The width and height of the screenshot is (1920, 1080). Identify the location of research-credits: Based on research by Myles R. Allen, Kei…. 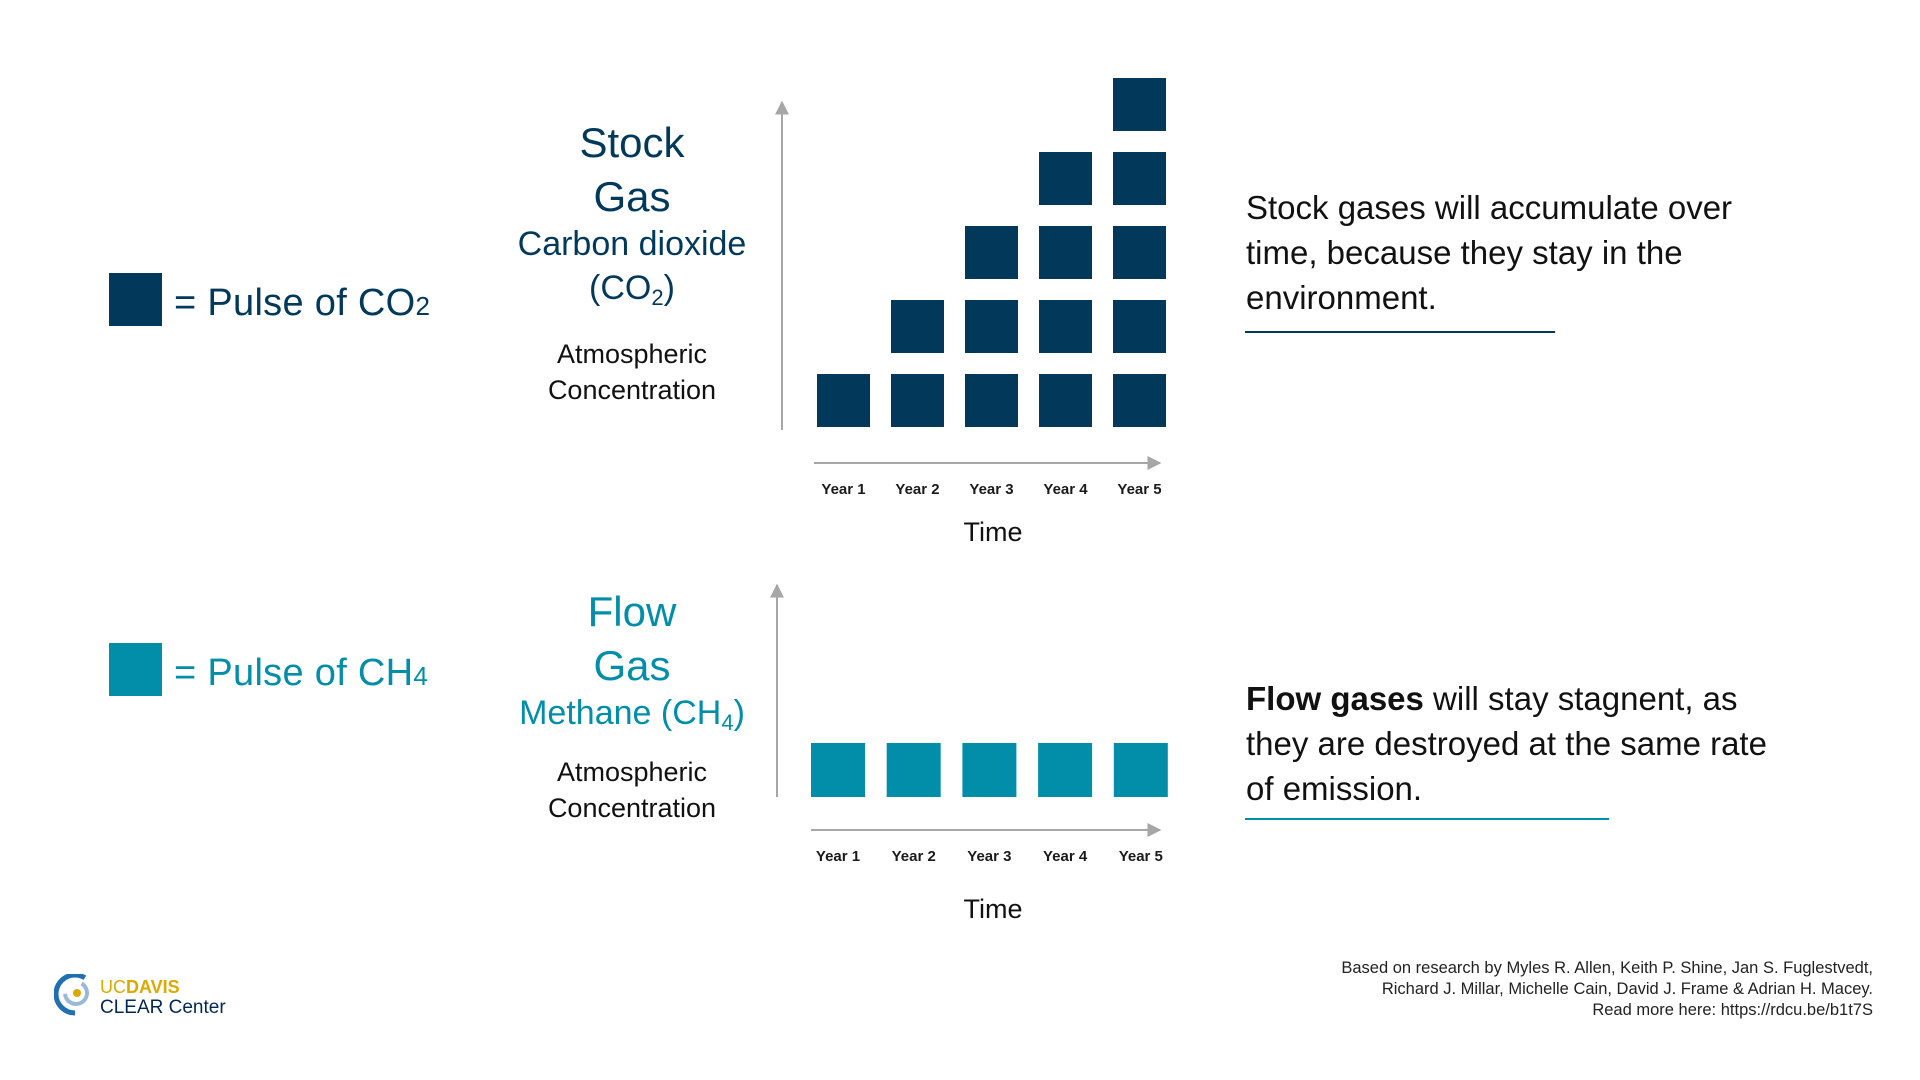
(1607, 989).